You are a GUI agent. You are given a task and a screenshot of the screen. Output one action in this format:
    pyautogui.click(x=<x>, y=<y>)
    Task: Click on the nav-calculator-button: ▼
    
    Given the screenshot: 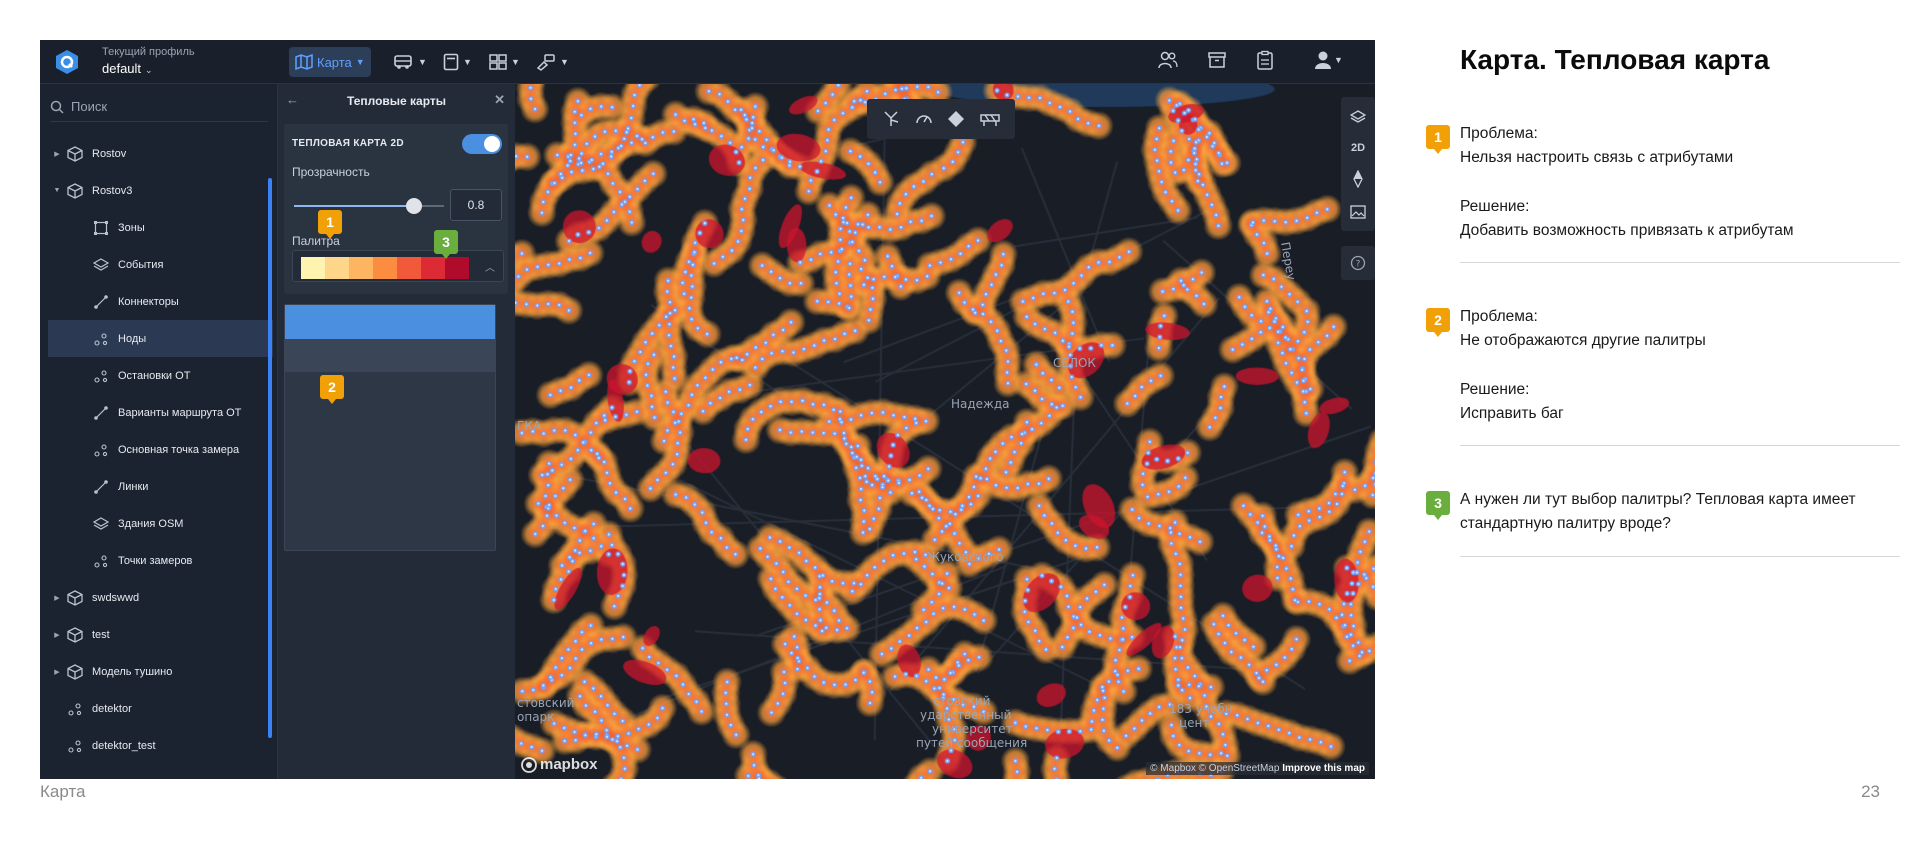 What is the action you would take?
    pyautogui.click(x=457, y=62)
    